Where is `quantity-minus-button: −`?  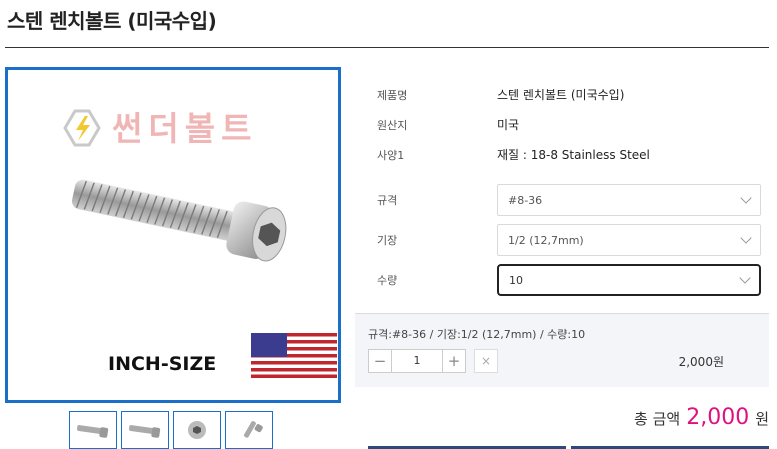 quantity-minus-button: − is located at coordinates (380, 361).